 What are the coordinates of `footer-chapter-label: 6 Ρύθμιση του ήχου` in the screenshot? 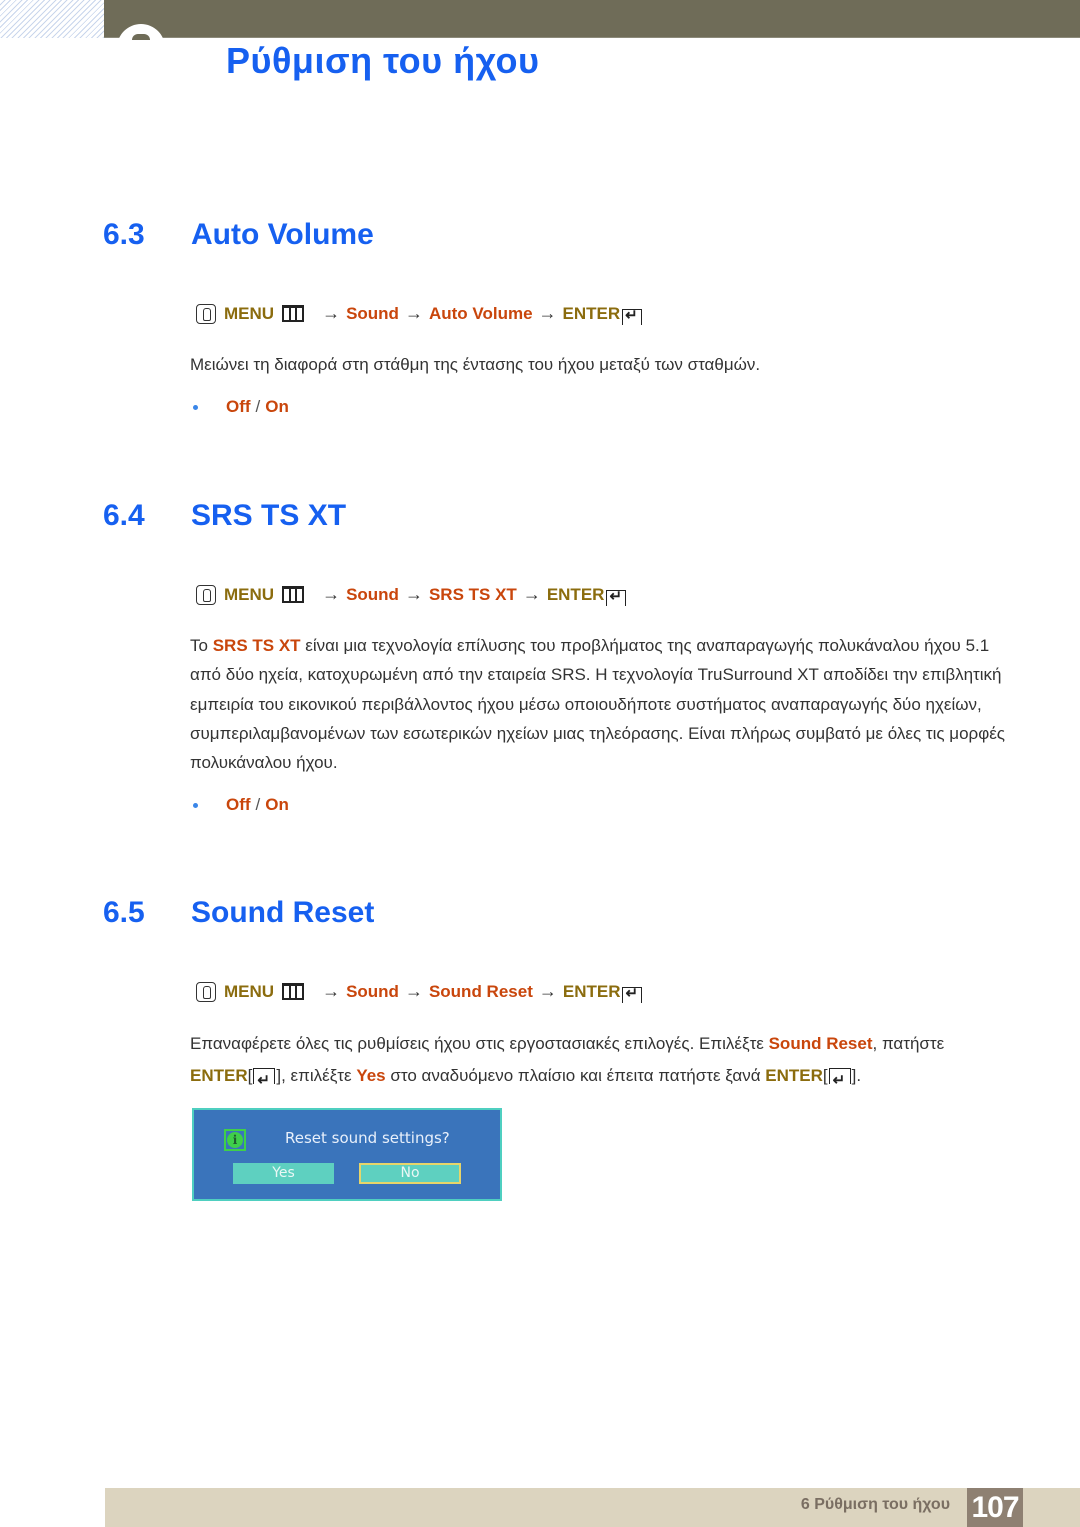 It's located at (875, 1504).